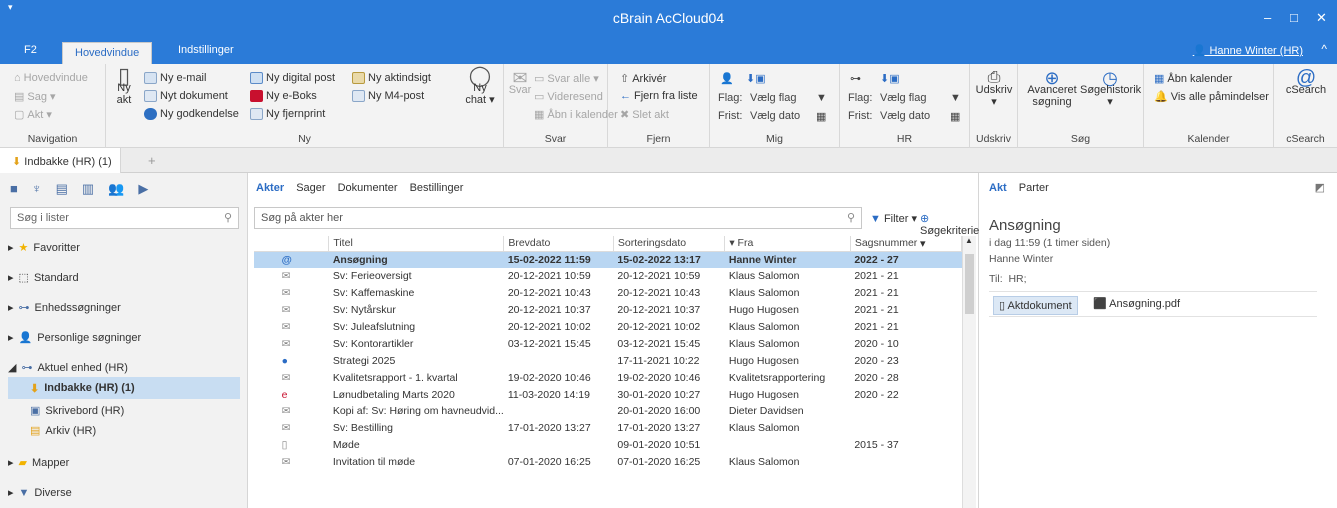 The width and height of the screenshot is (1337, 508). Describe the element at coordinates (44, 248) in the screenshot. I see `tree-favoritter: ▸ ★ Favoritter` at that location.